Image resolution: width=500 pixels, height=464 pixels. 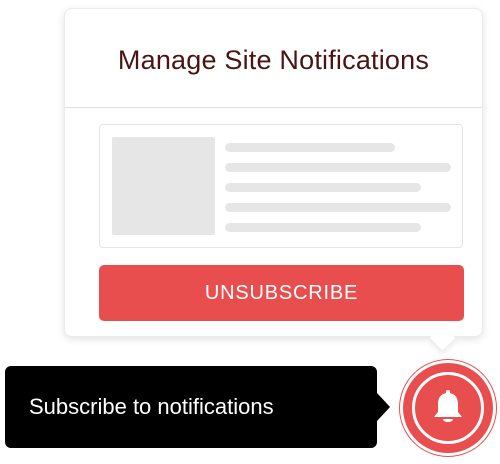 I want to click on tooltip-arrow, so click(x=383, y=407).